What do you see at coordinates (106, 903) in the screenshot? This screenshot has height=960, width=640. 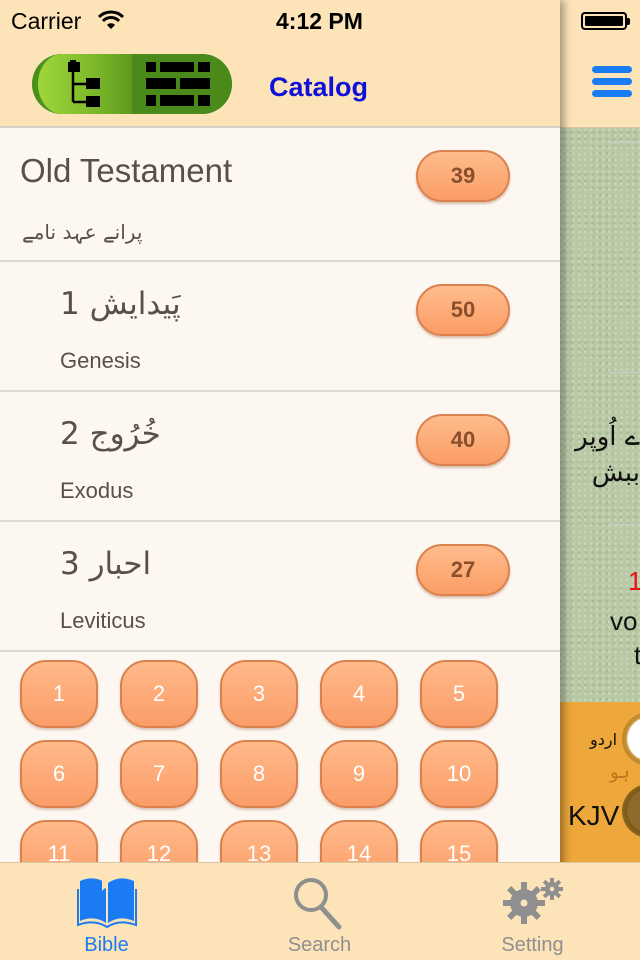 I see `book-icon` at bounding box center [106, 903].